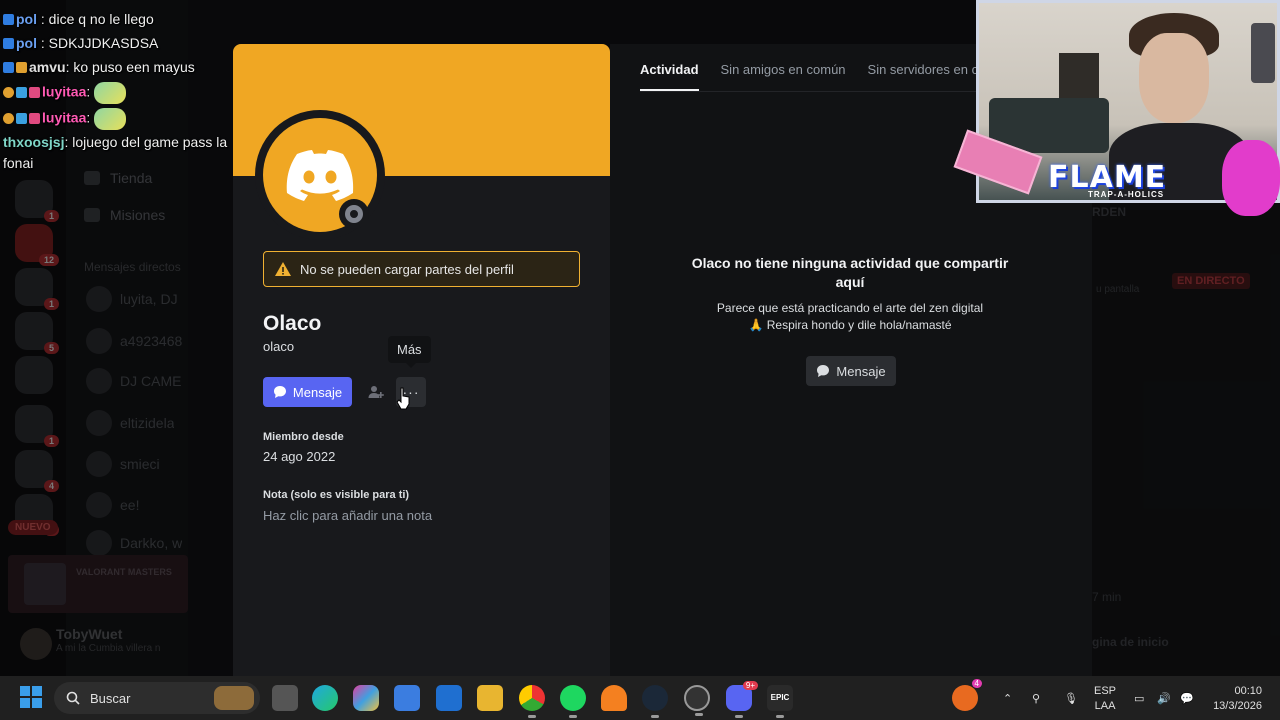 The height and width of the screenshot is (720, 1280). I want to click on empty-activity-line-2: 🙏 Respira hondo y dile hola/namasté, so click(850, 325).